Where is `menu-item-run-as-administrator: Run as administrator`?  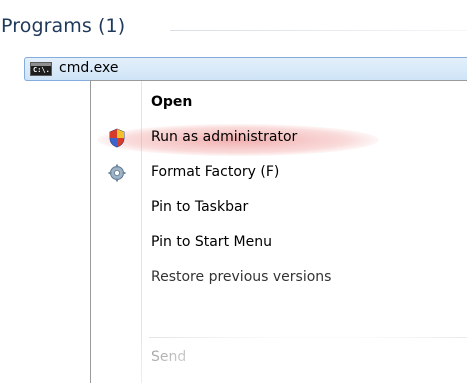
menu-item-run-as-administrator: Run as administrator is located at coordinates (279, 139).